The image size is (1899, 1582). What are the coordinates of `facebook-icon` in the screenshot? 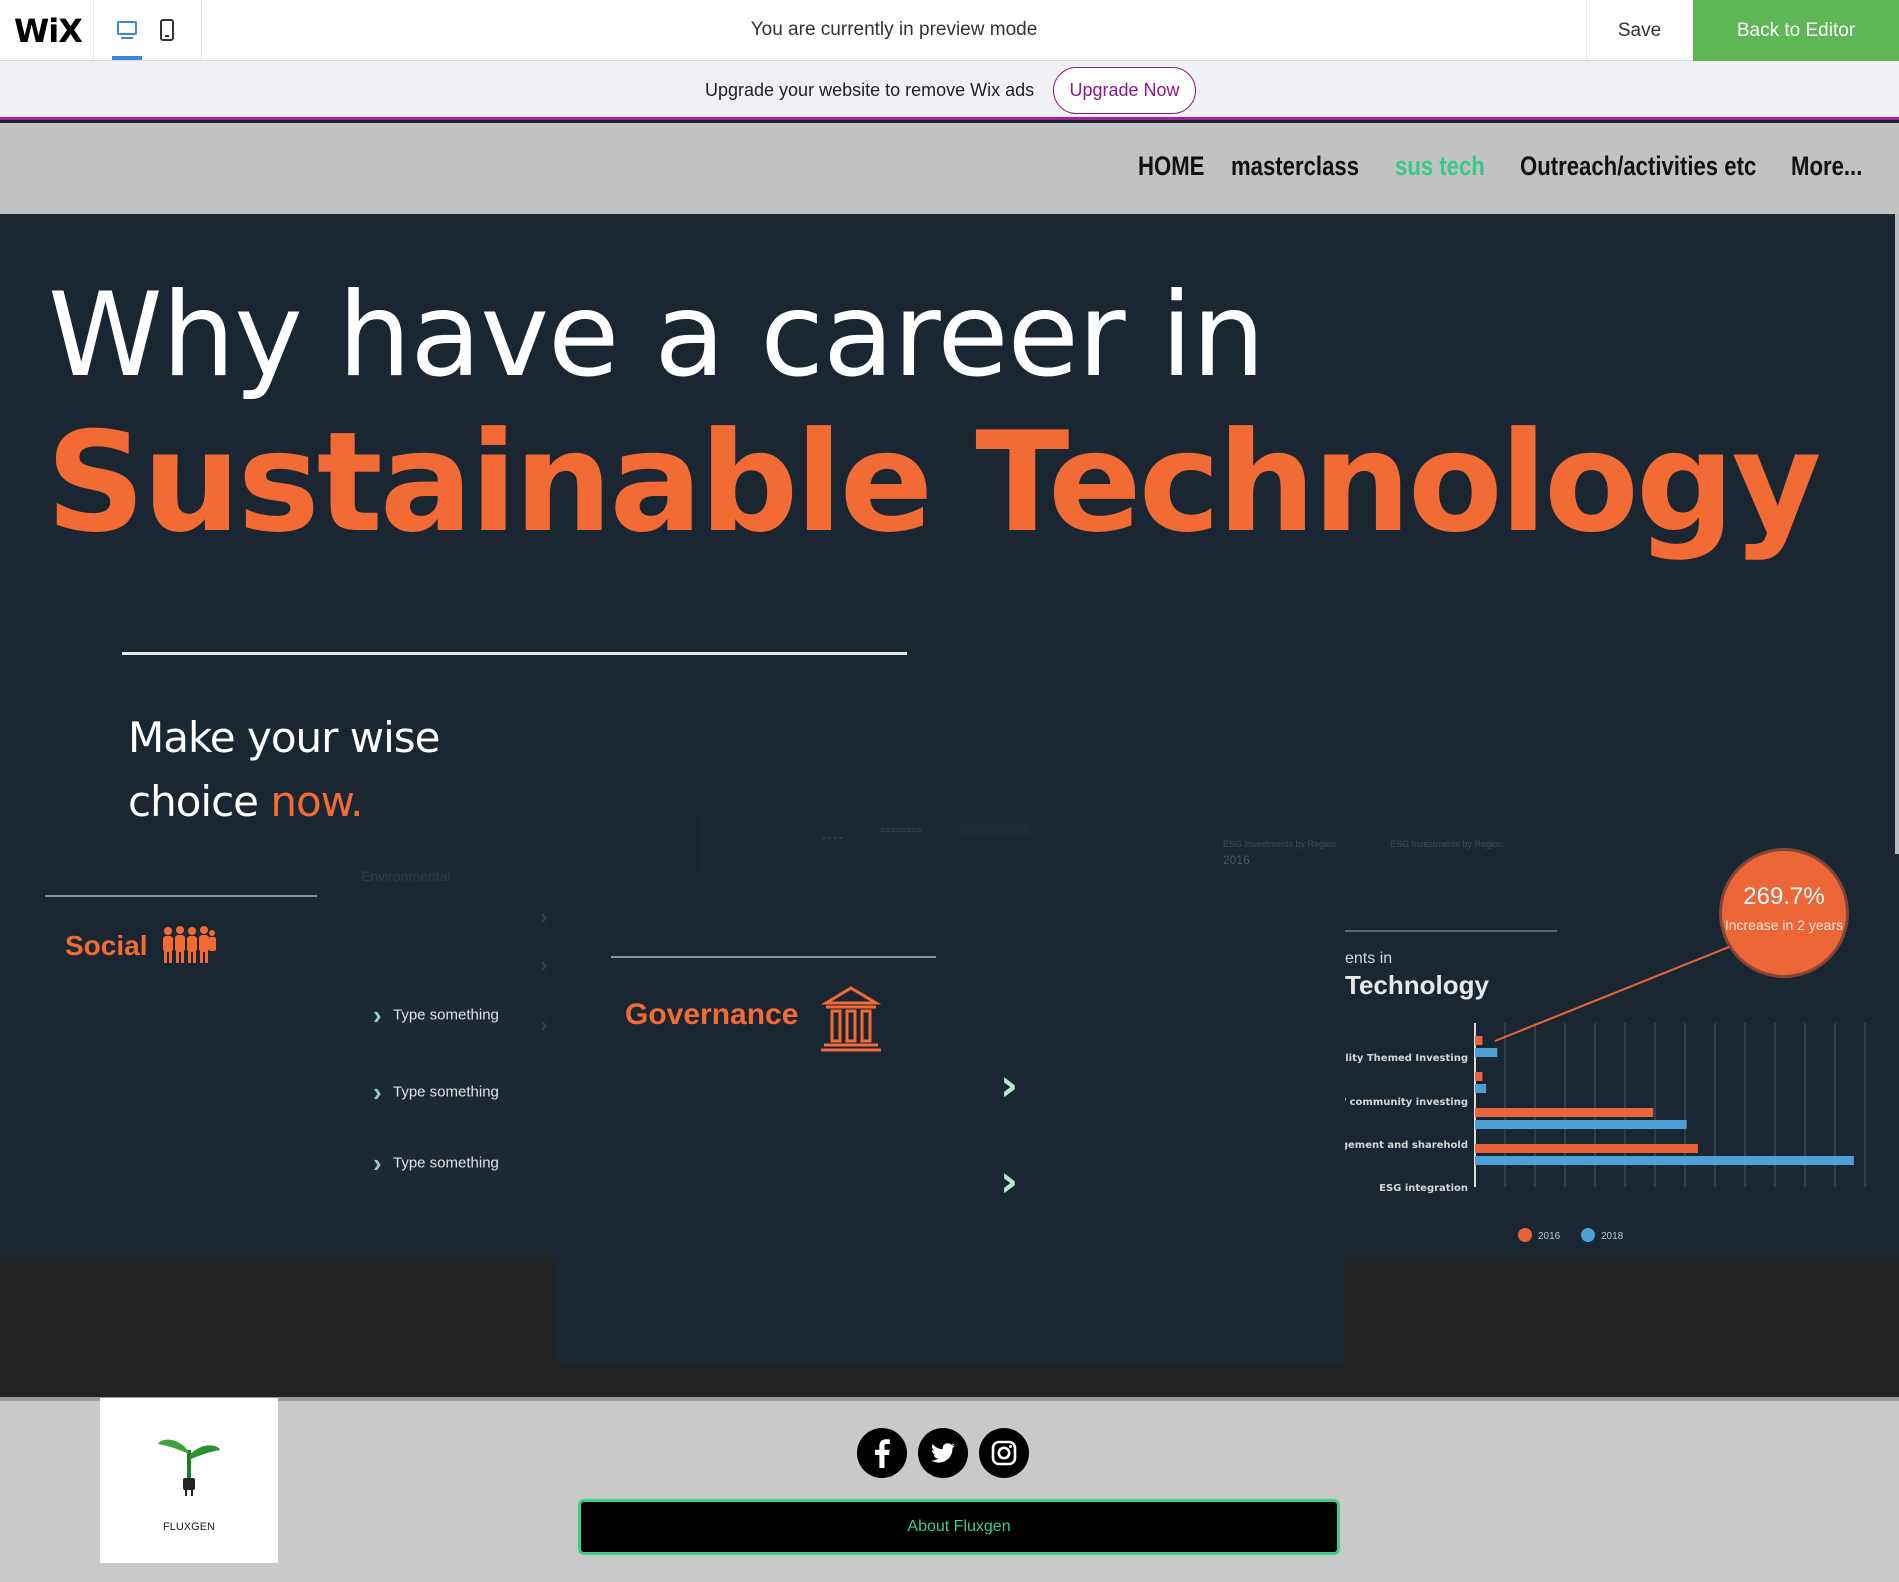 It's located at (882, 1453).